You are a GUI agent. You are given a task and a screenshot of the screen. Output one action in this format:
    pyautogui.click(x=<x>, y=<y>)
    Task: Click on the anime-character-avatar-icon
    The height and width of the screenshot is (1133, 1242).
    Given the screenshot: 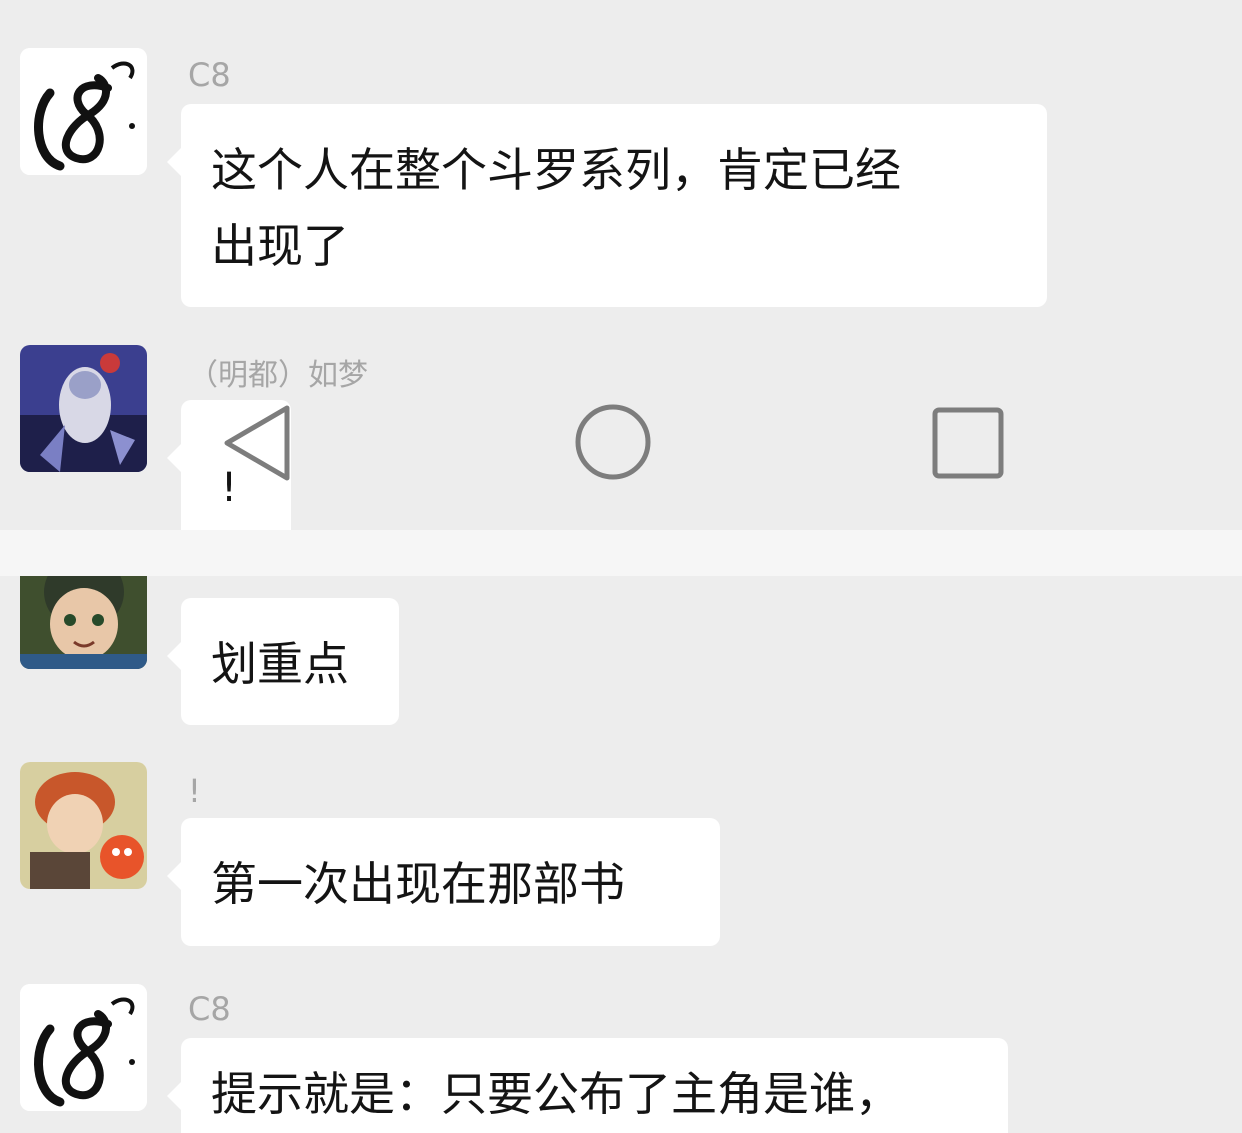 What is the action you would take?
    pyautogui.click(x=83, y=408)
    